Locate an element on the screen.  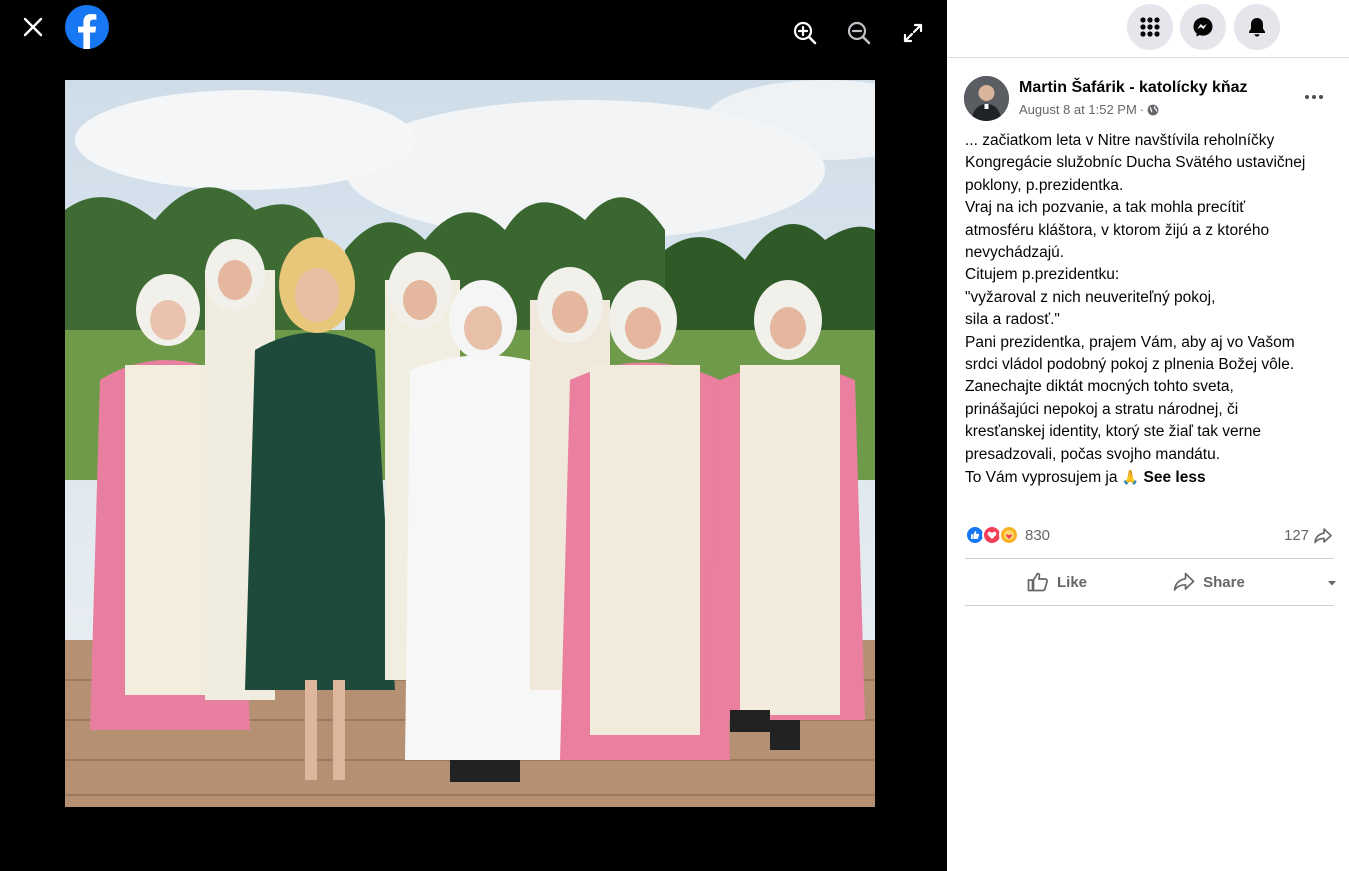
menu-button is located at coordinates (1150, 27).